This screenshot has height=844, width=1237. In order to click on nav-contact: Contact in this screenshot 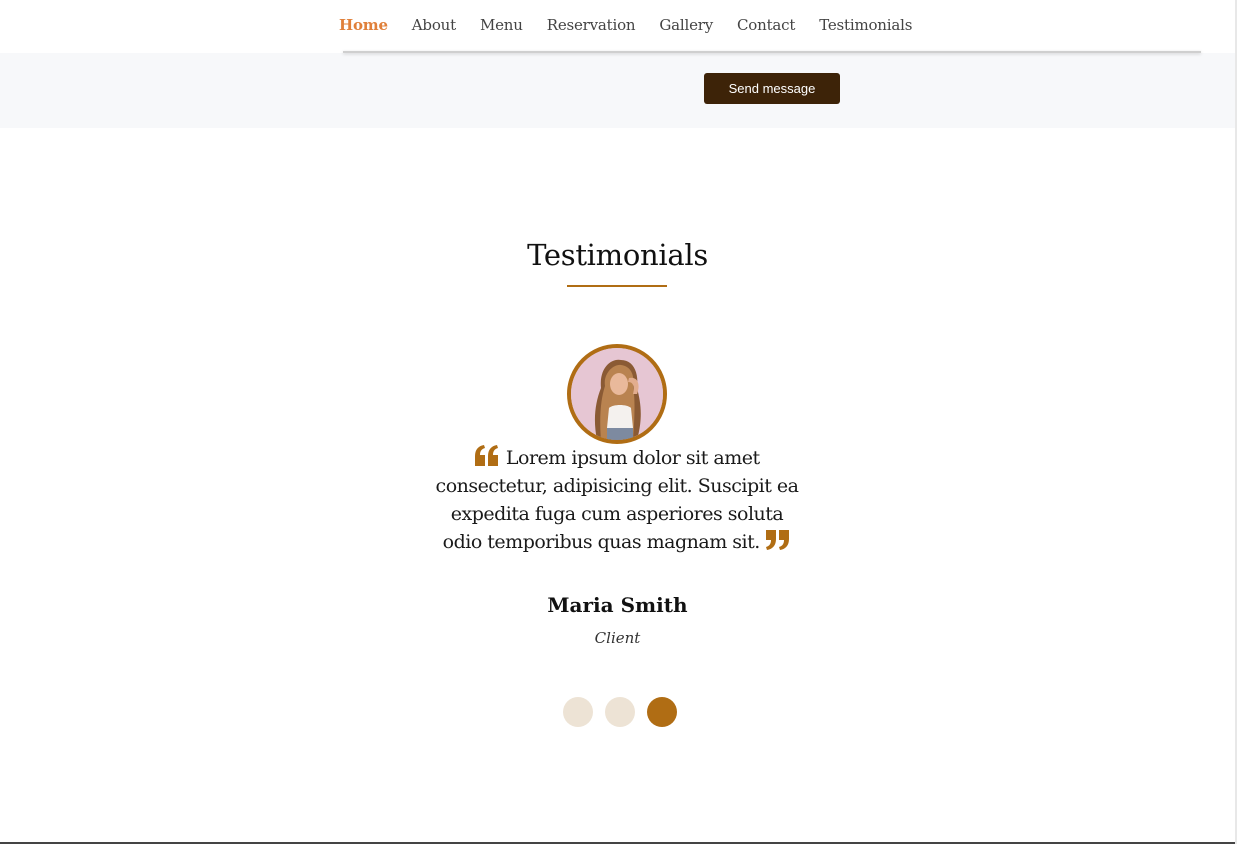, I will do `click(766, 25)`.